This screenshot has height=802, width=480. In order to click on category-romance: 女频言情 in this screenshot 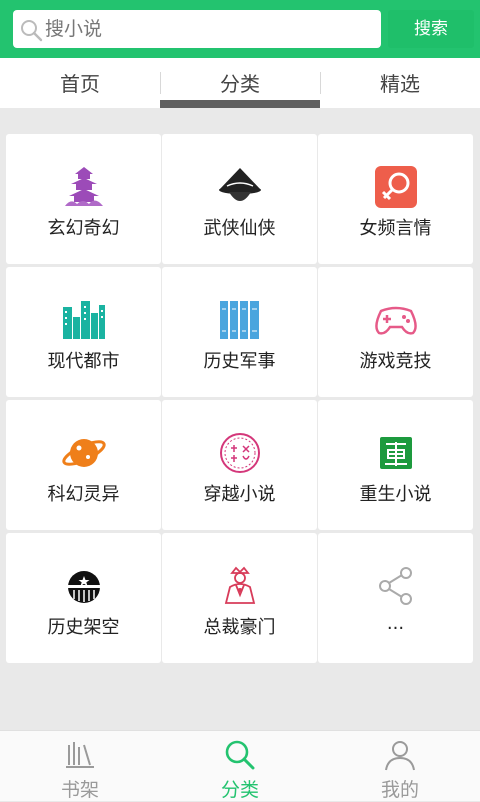, I will do `click(395, 199)`.